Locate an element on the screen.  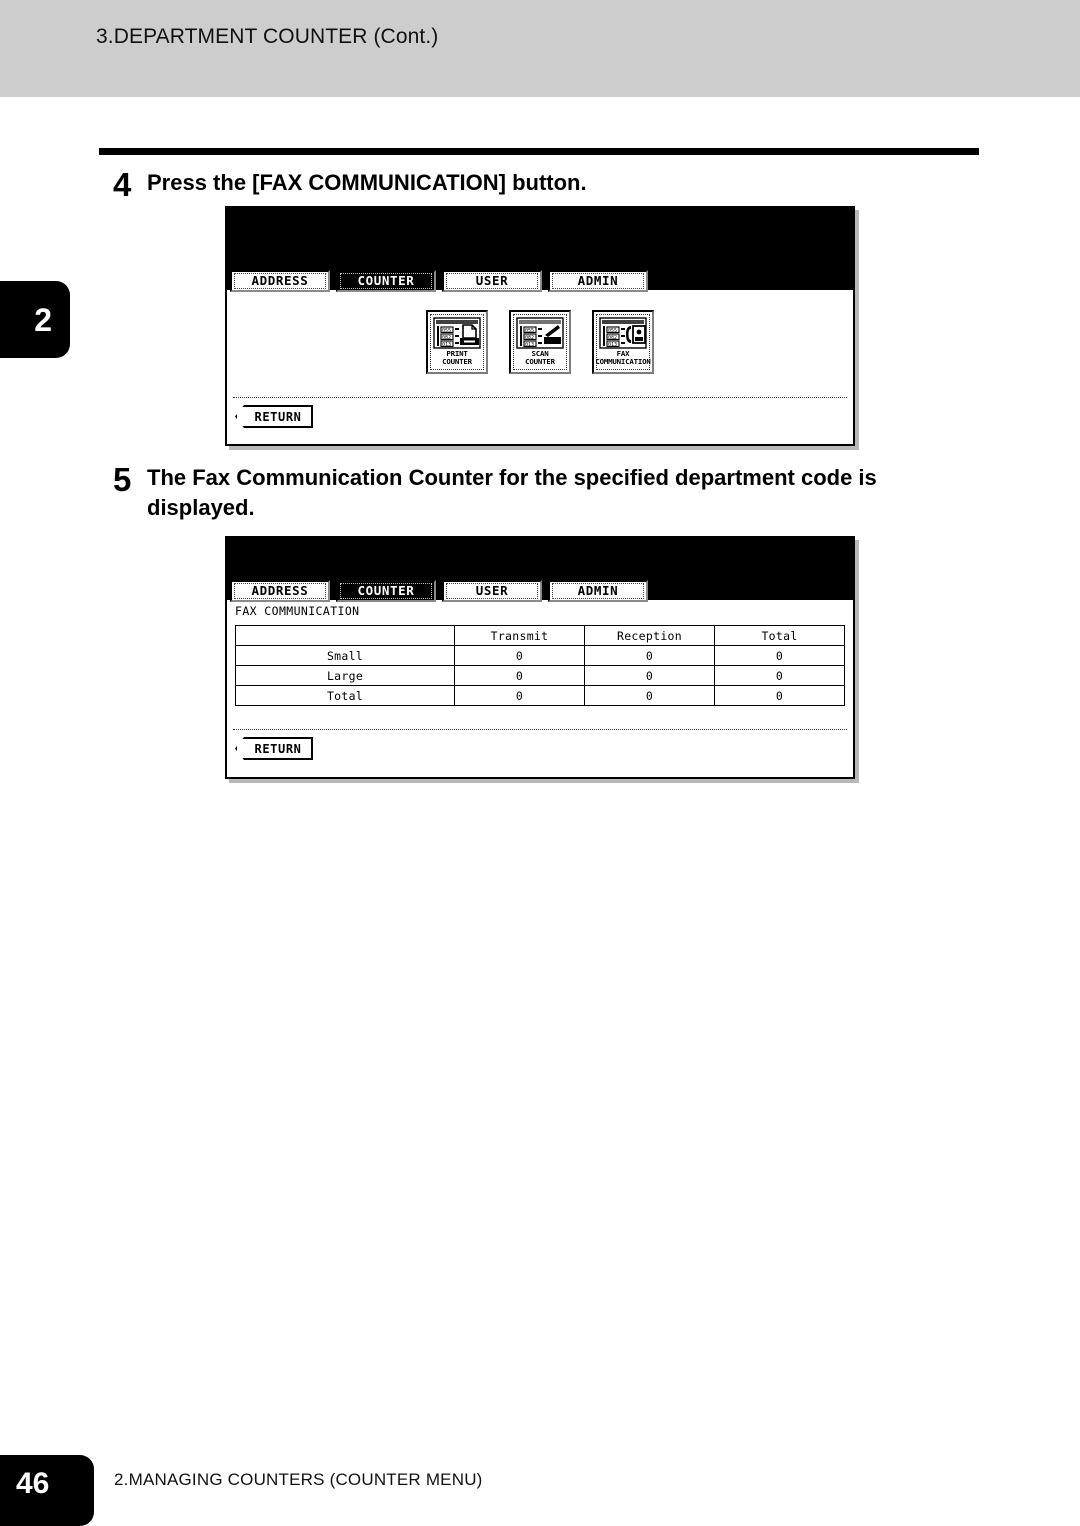
row-small-label: Small is located at coordinates (345, 655).